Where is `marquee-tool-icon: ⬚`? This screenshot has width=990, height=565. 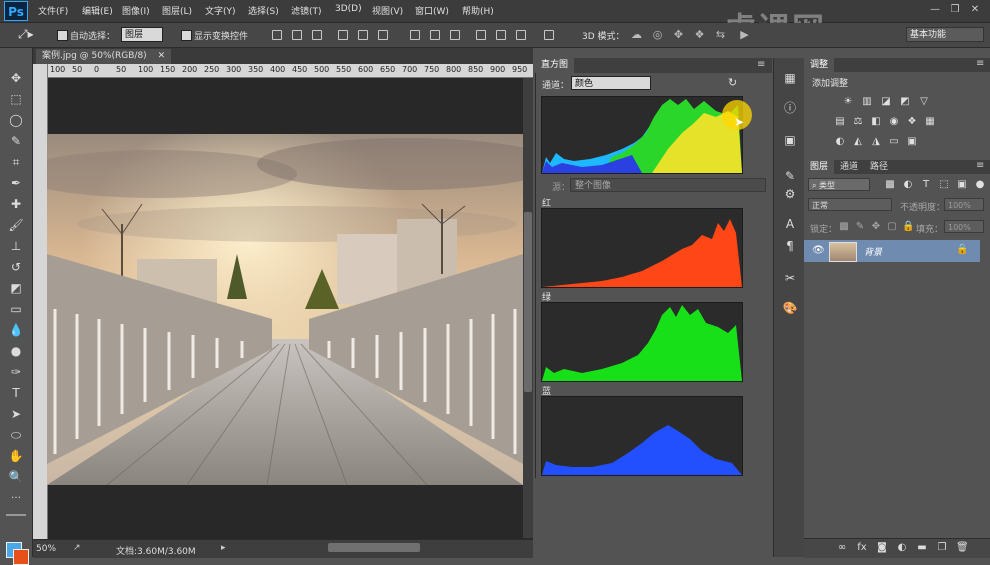 marquee-tool-icon: ⬚ is located at coordinates (16, 99).